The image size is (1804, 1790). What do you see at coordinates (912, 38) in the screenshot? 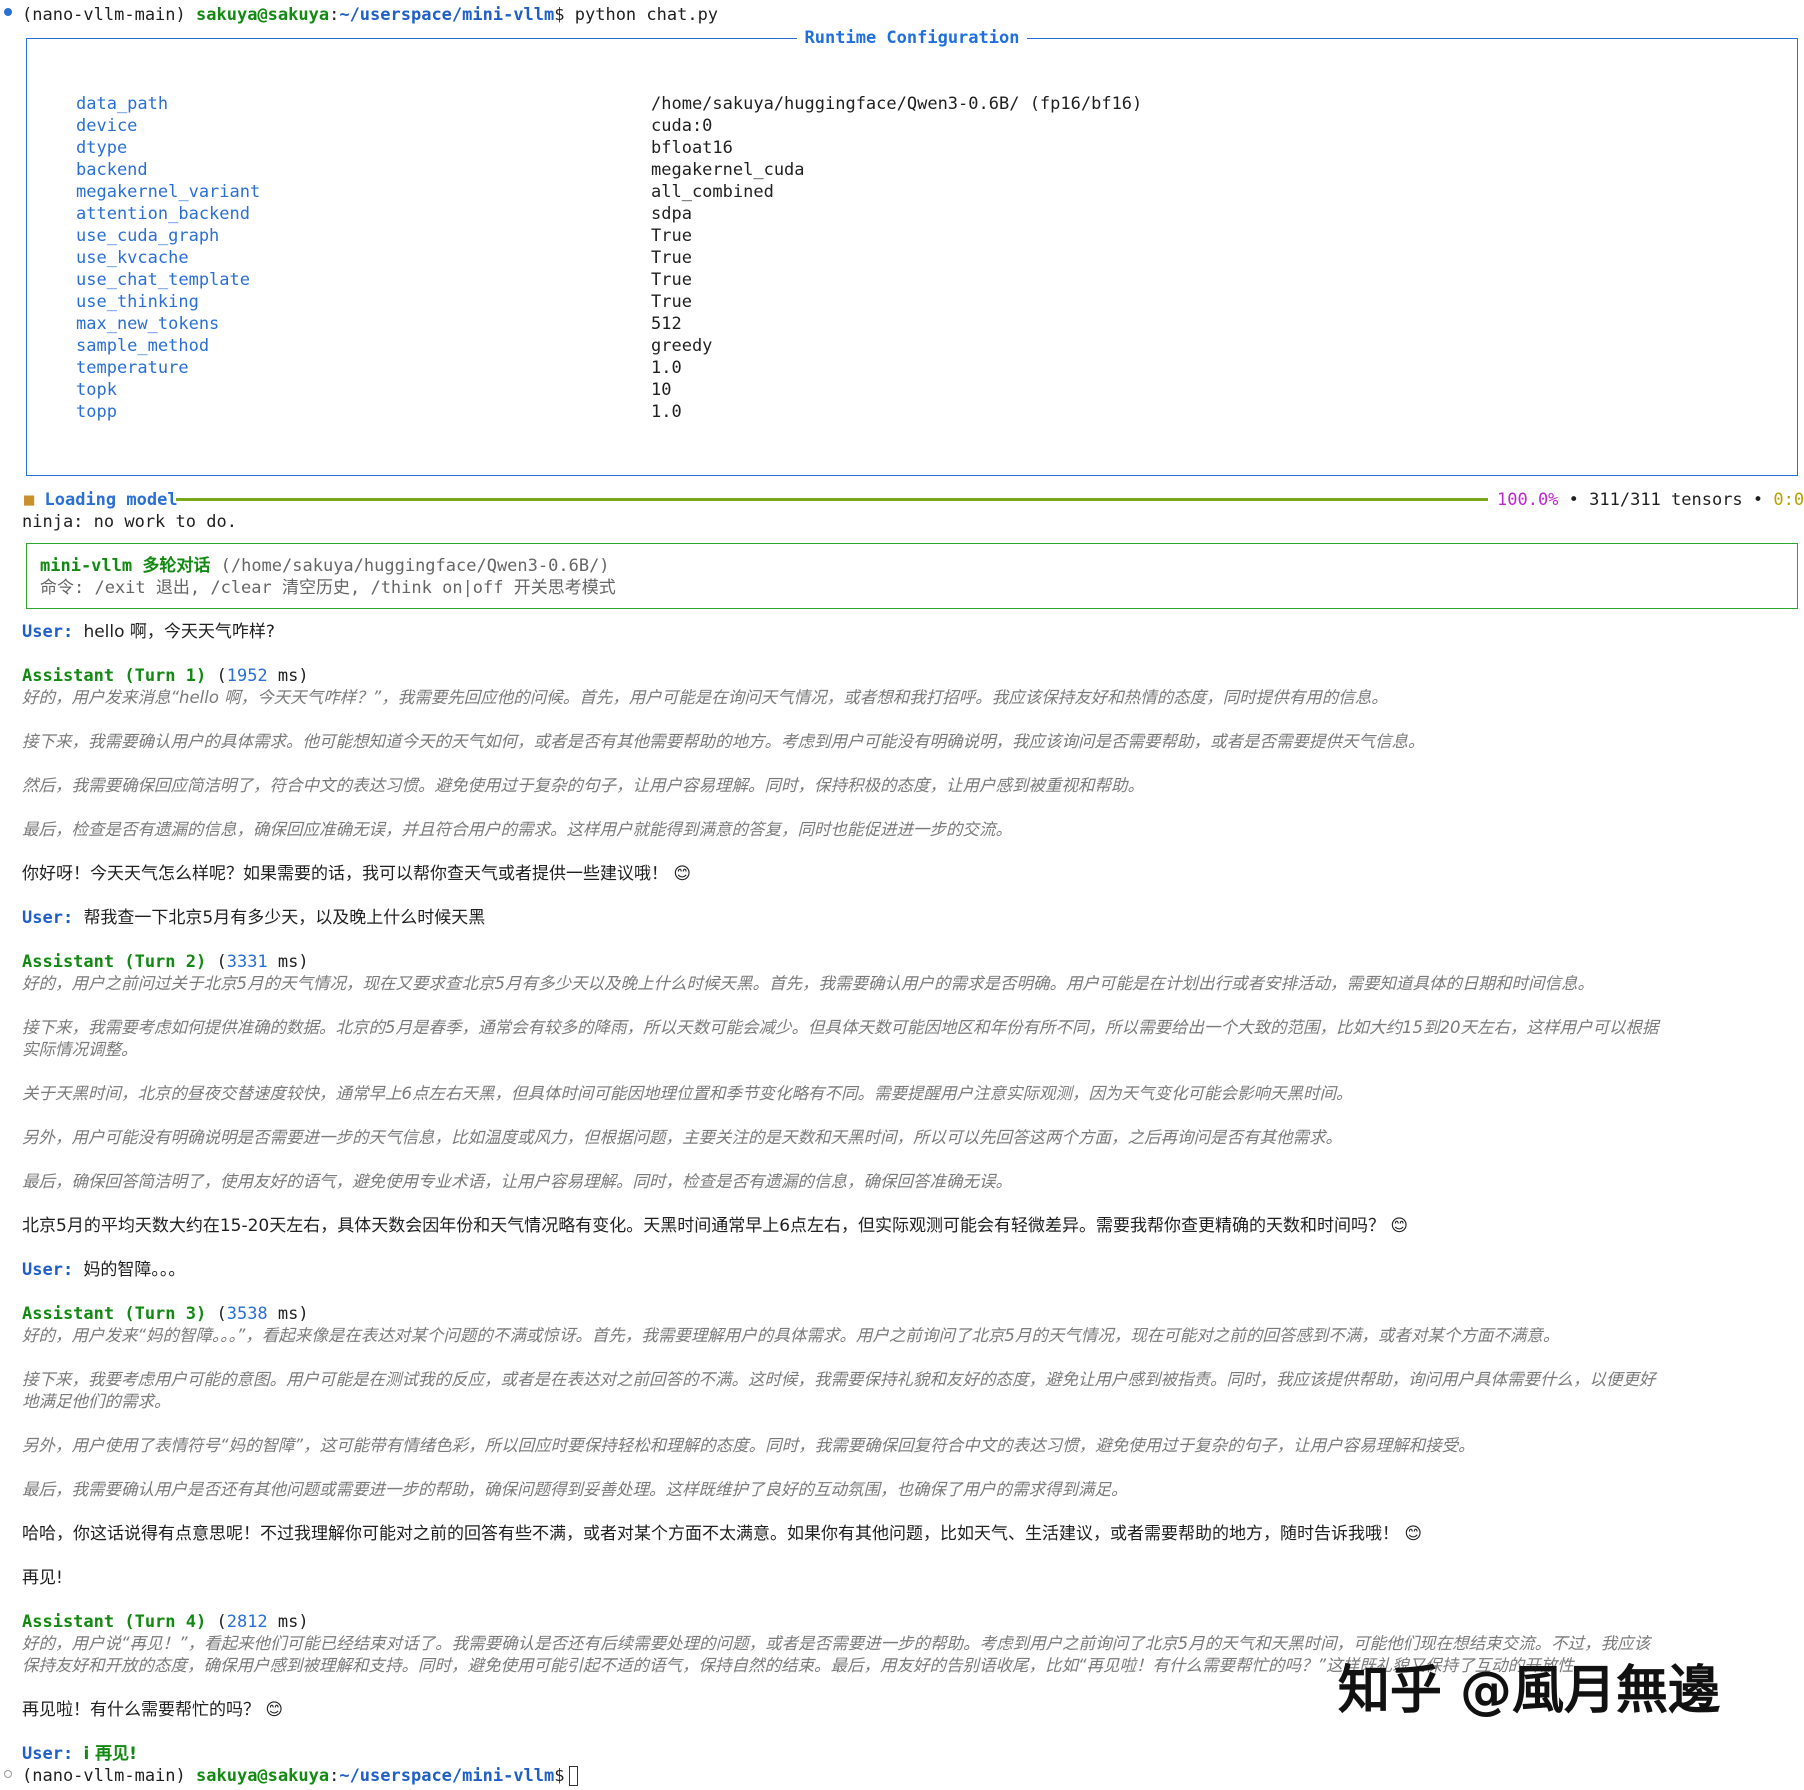
I see `panel-title: Runtime Configuration` at bounding box center [912, 38].